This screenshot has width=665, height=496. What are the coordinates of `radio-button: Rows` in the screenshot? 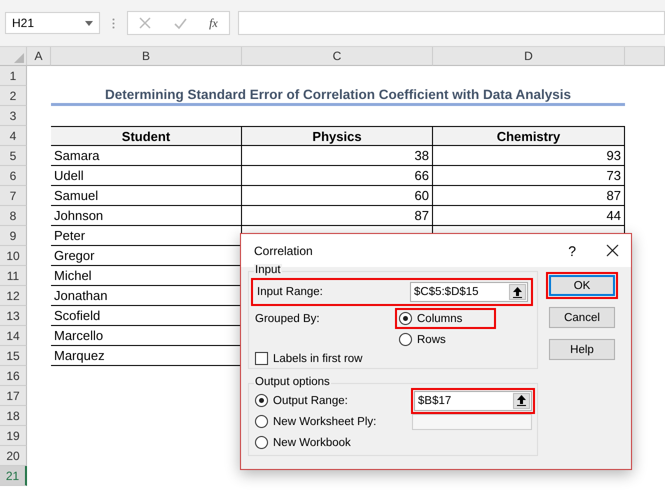 It's located at (430, 339).